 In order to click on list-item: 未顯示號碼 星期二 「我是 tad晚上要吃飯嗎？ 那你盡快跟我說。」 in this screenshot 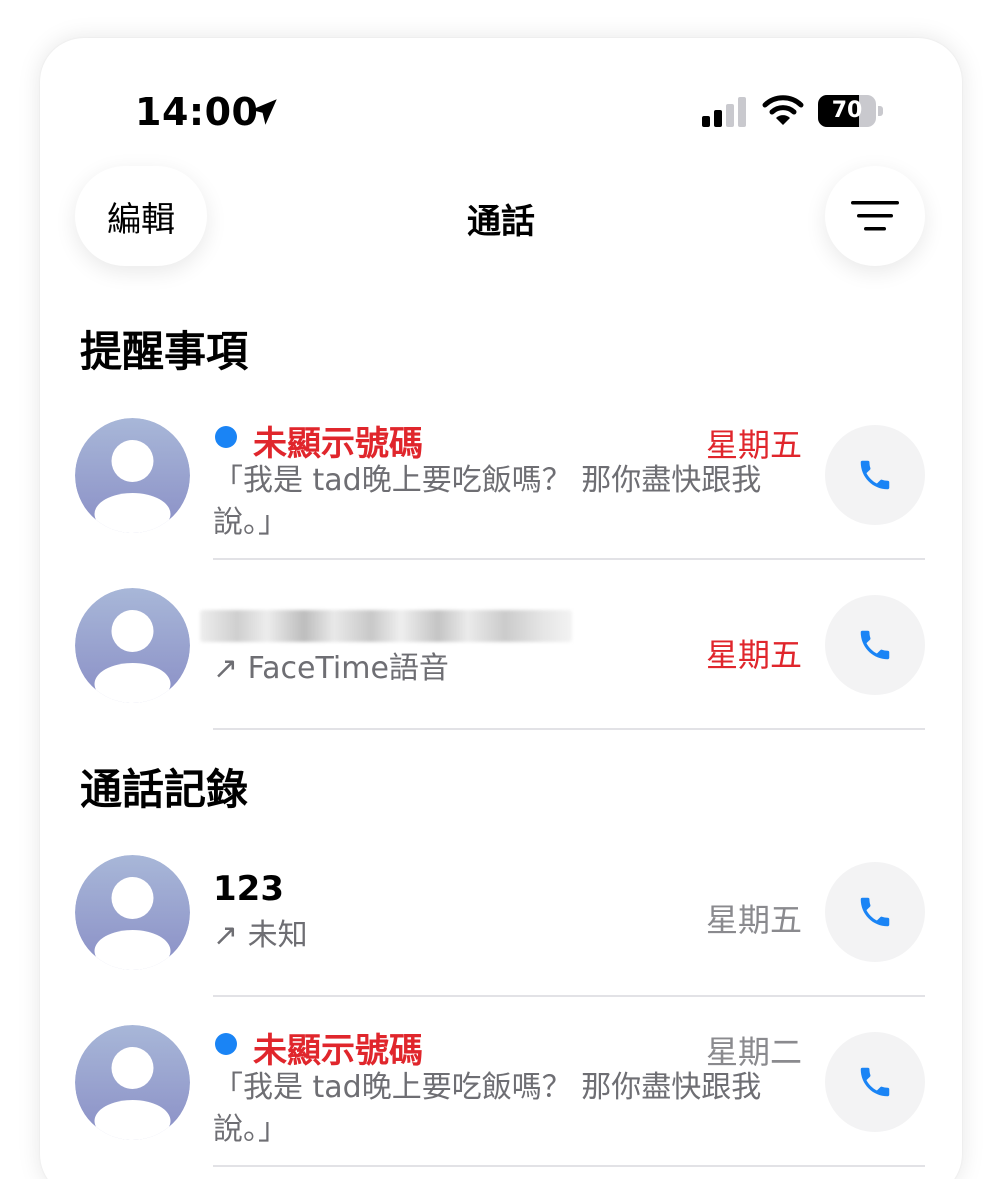, I will do `click(501, 1100)`.